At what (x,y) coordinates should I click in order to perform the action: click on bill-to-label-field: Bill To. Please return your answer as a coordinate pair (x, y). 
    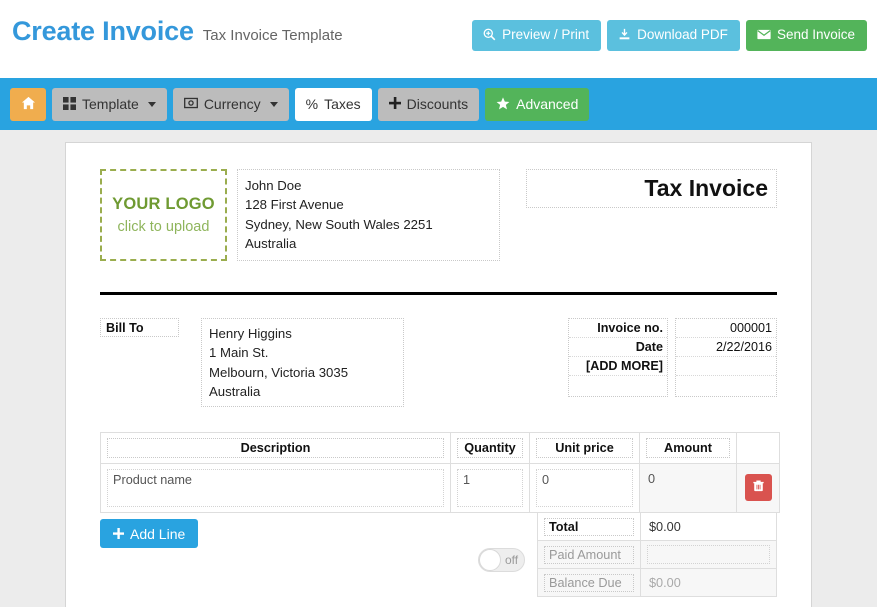
    Looking at the image, I should click on (139, 327).